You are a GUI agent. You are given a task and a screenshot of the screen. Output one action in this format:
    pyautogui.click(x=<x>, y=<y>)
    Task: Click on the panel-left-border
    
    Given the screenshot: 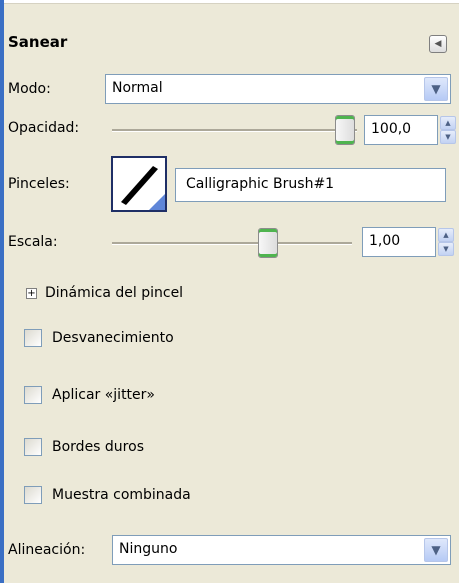 What is the action you would take?
    pyautogui.click(x=2, y=291)
    